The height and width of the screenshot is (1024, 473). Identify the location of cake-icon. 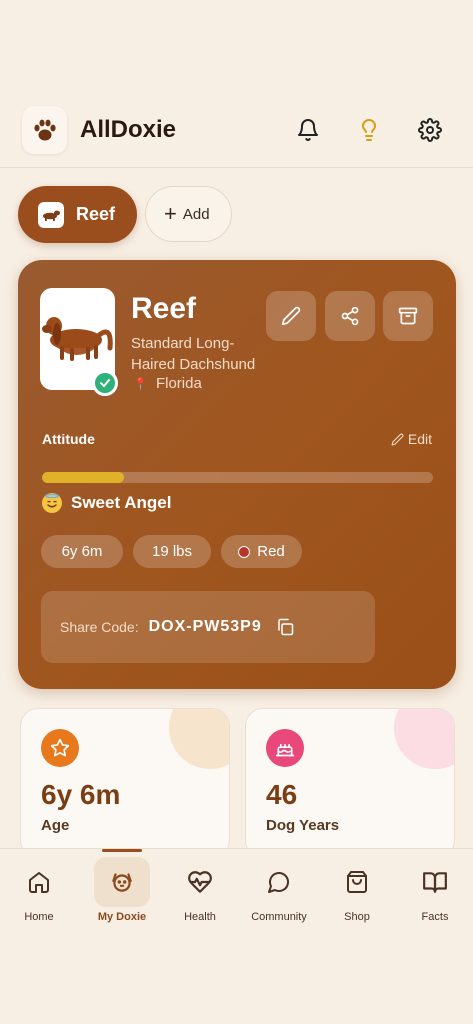
(285, 748).